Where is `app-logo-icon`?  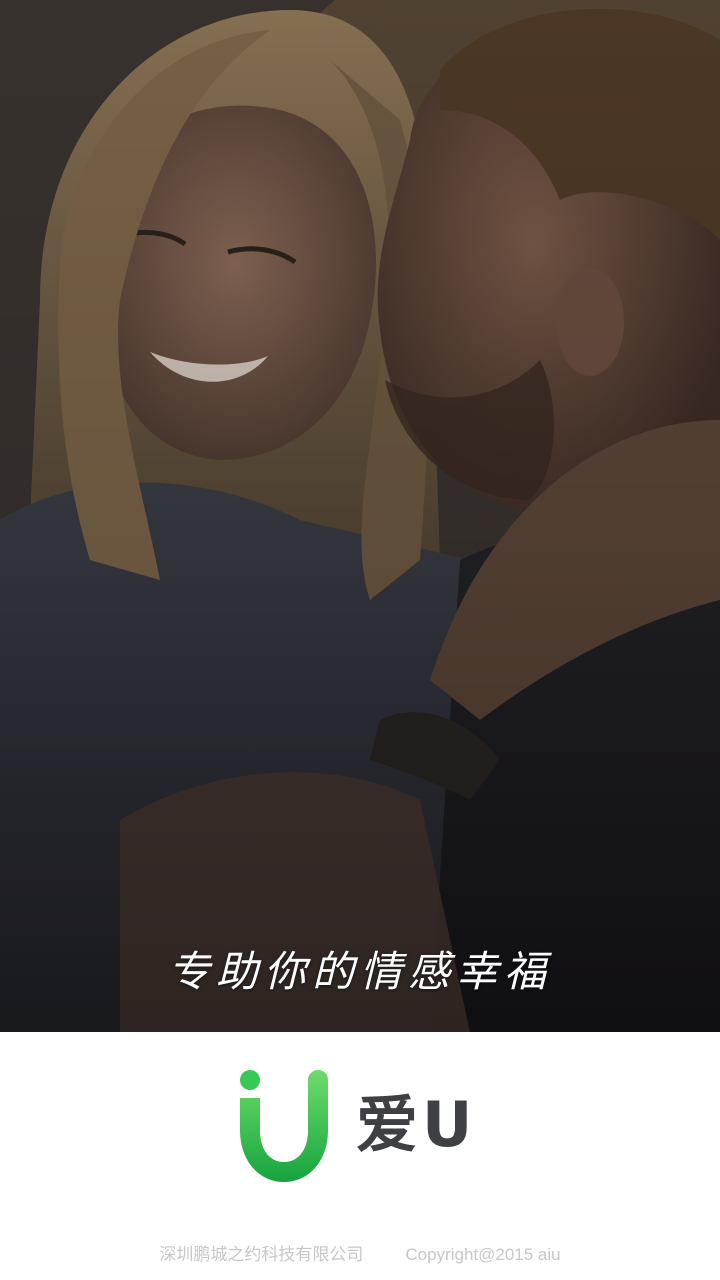 app-logo-icon is located at coordinates (284, 1126).